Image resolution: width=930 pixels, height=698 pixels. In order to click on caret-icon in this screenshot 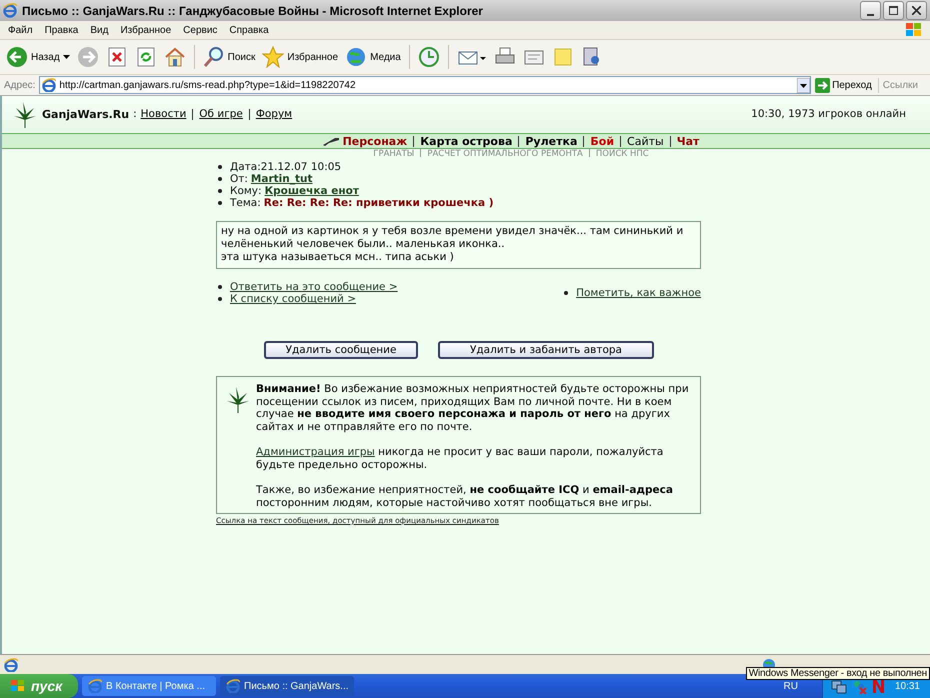, I will do `click(66, 57)`.